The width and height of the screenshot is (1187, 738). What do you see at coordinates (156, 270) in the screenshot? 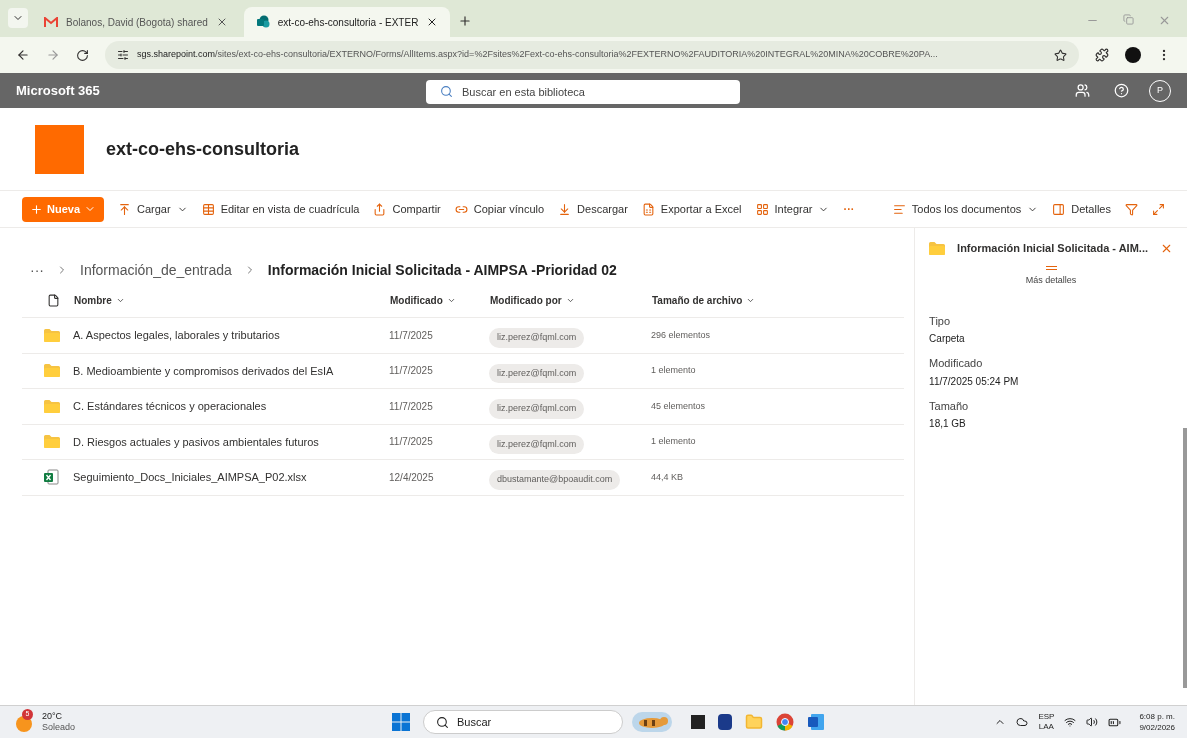
I see `breadcrumb-item: Información_de_entrada` at bounding box center [156, 270].